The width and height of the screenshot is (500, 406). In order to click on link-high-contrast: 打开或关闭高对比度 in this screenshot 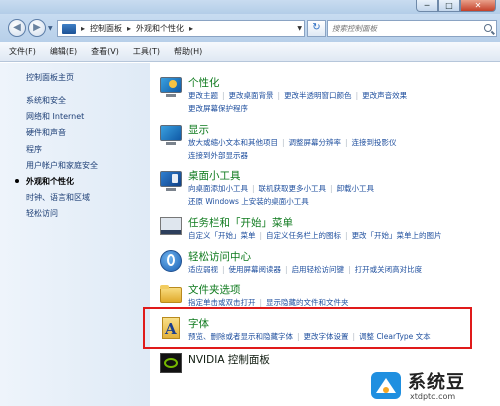, I will do `click(389, 269)`.